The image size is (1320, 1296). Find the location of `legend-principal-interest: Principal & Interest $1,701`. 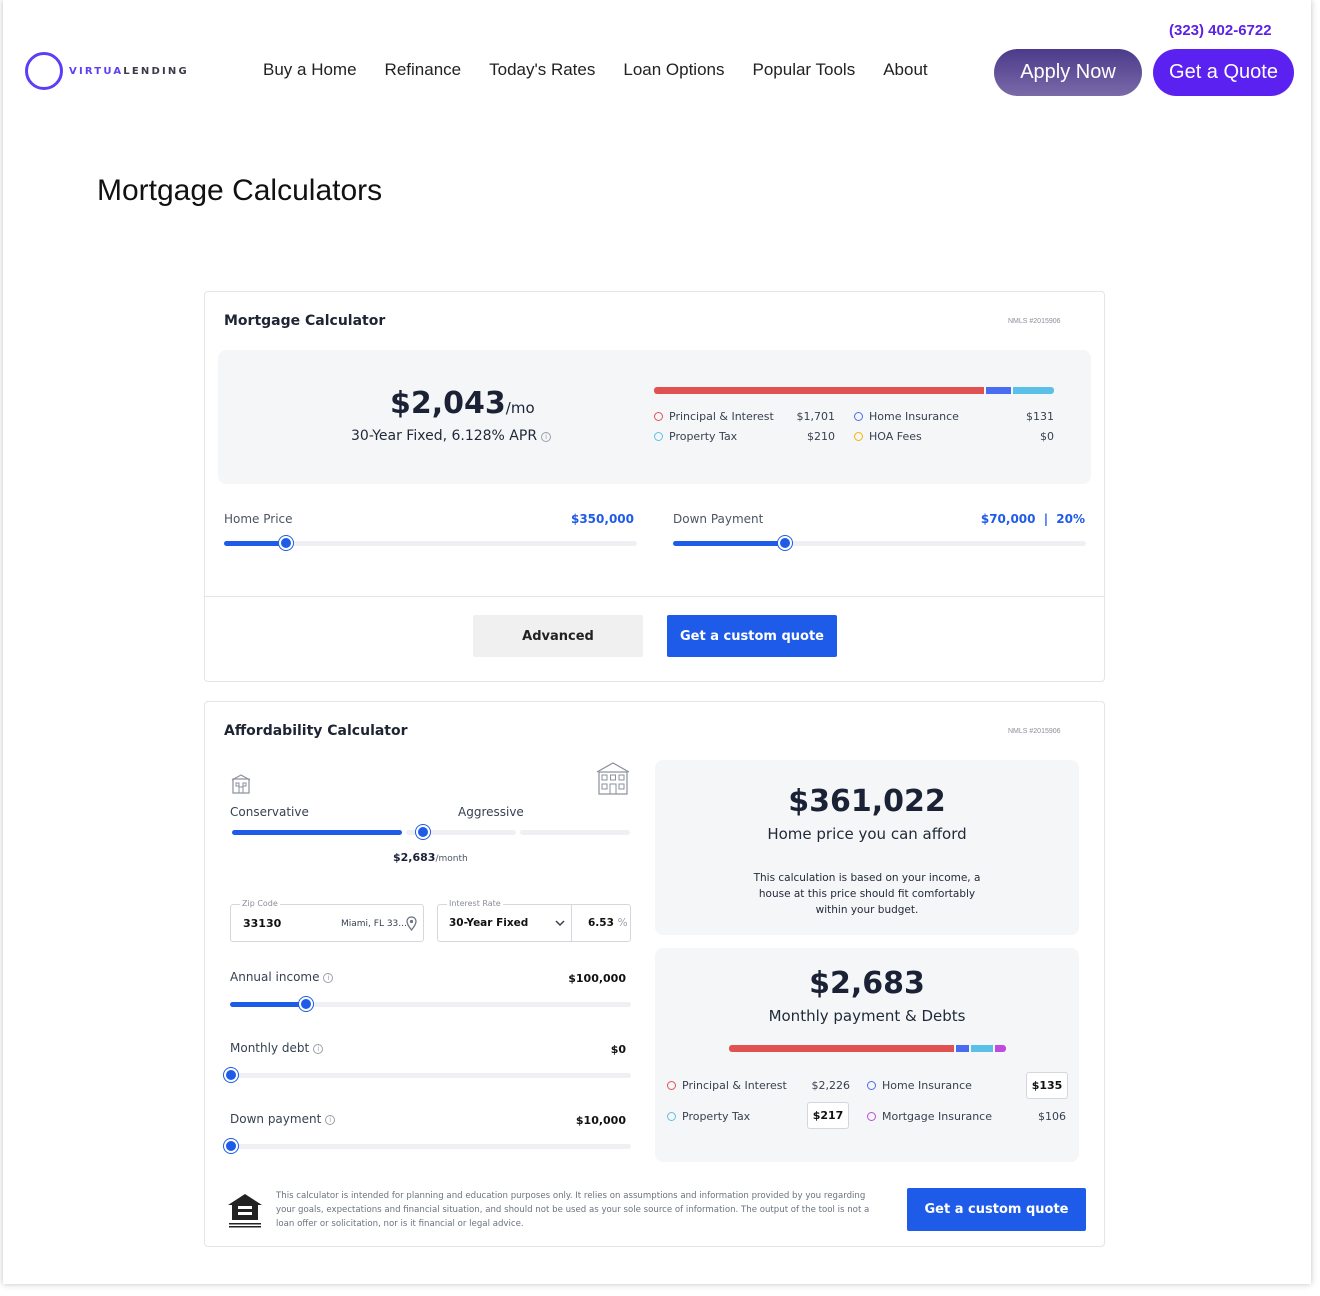

legend-principal-interest: Principal & Interest $1,701 is located at coordinates (744, 416).